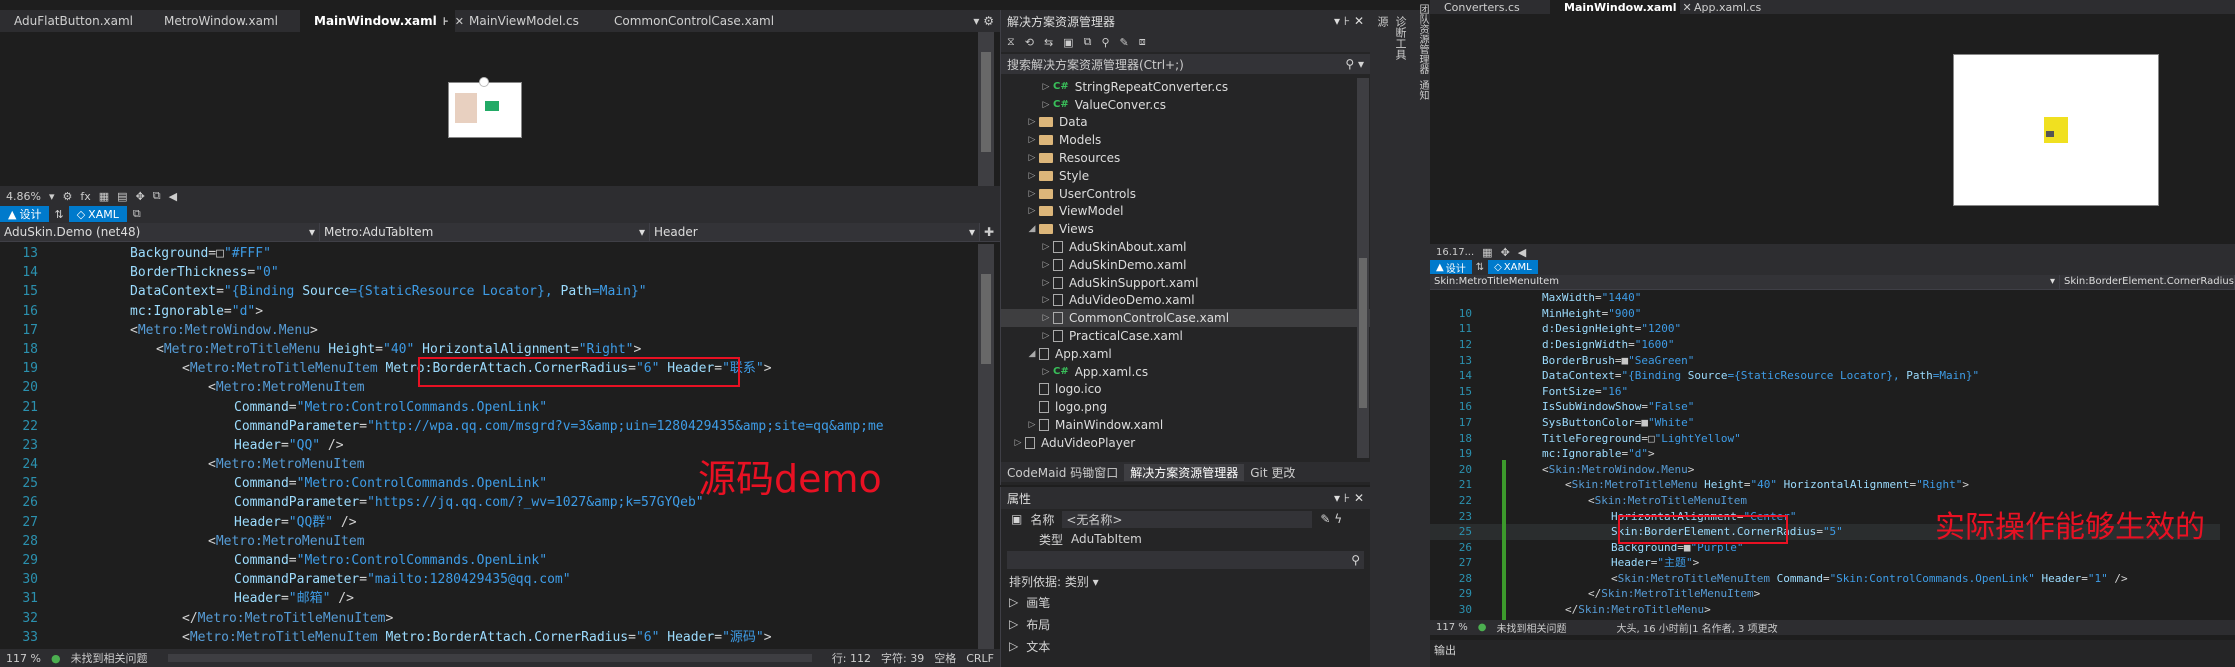  What do you see at coordinates (1419, 39) in the screenshot?
I see `side-tab-team: 团队资源管理器` at bounding box center [1419, 39].